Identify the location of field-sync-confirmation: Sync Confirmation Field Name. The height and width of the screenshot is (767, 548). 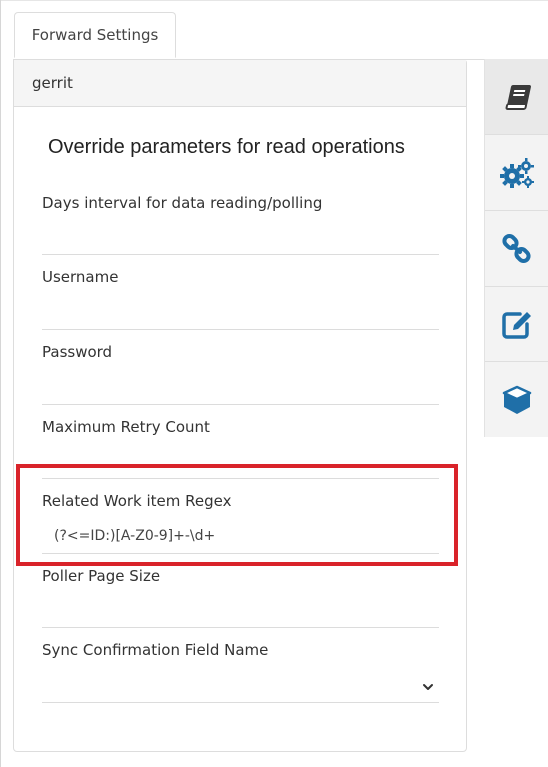
(240, 672).